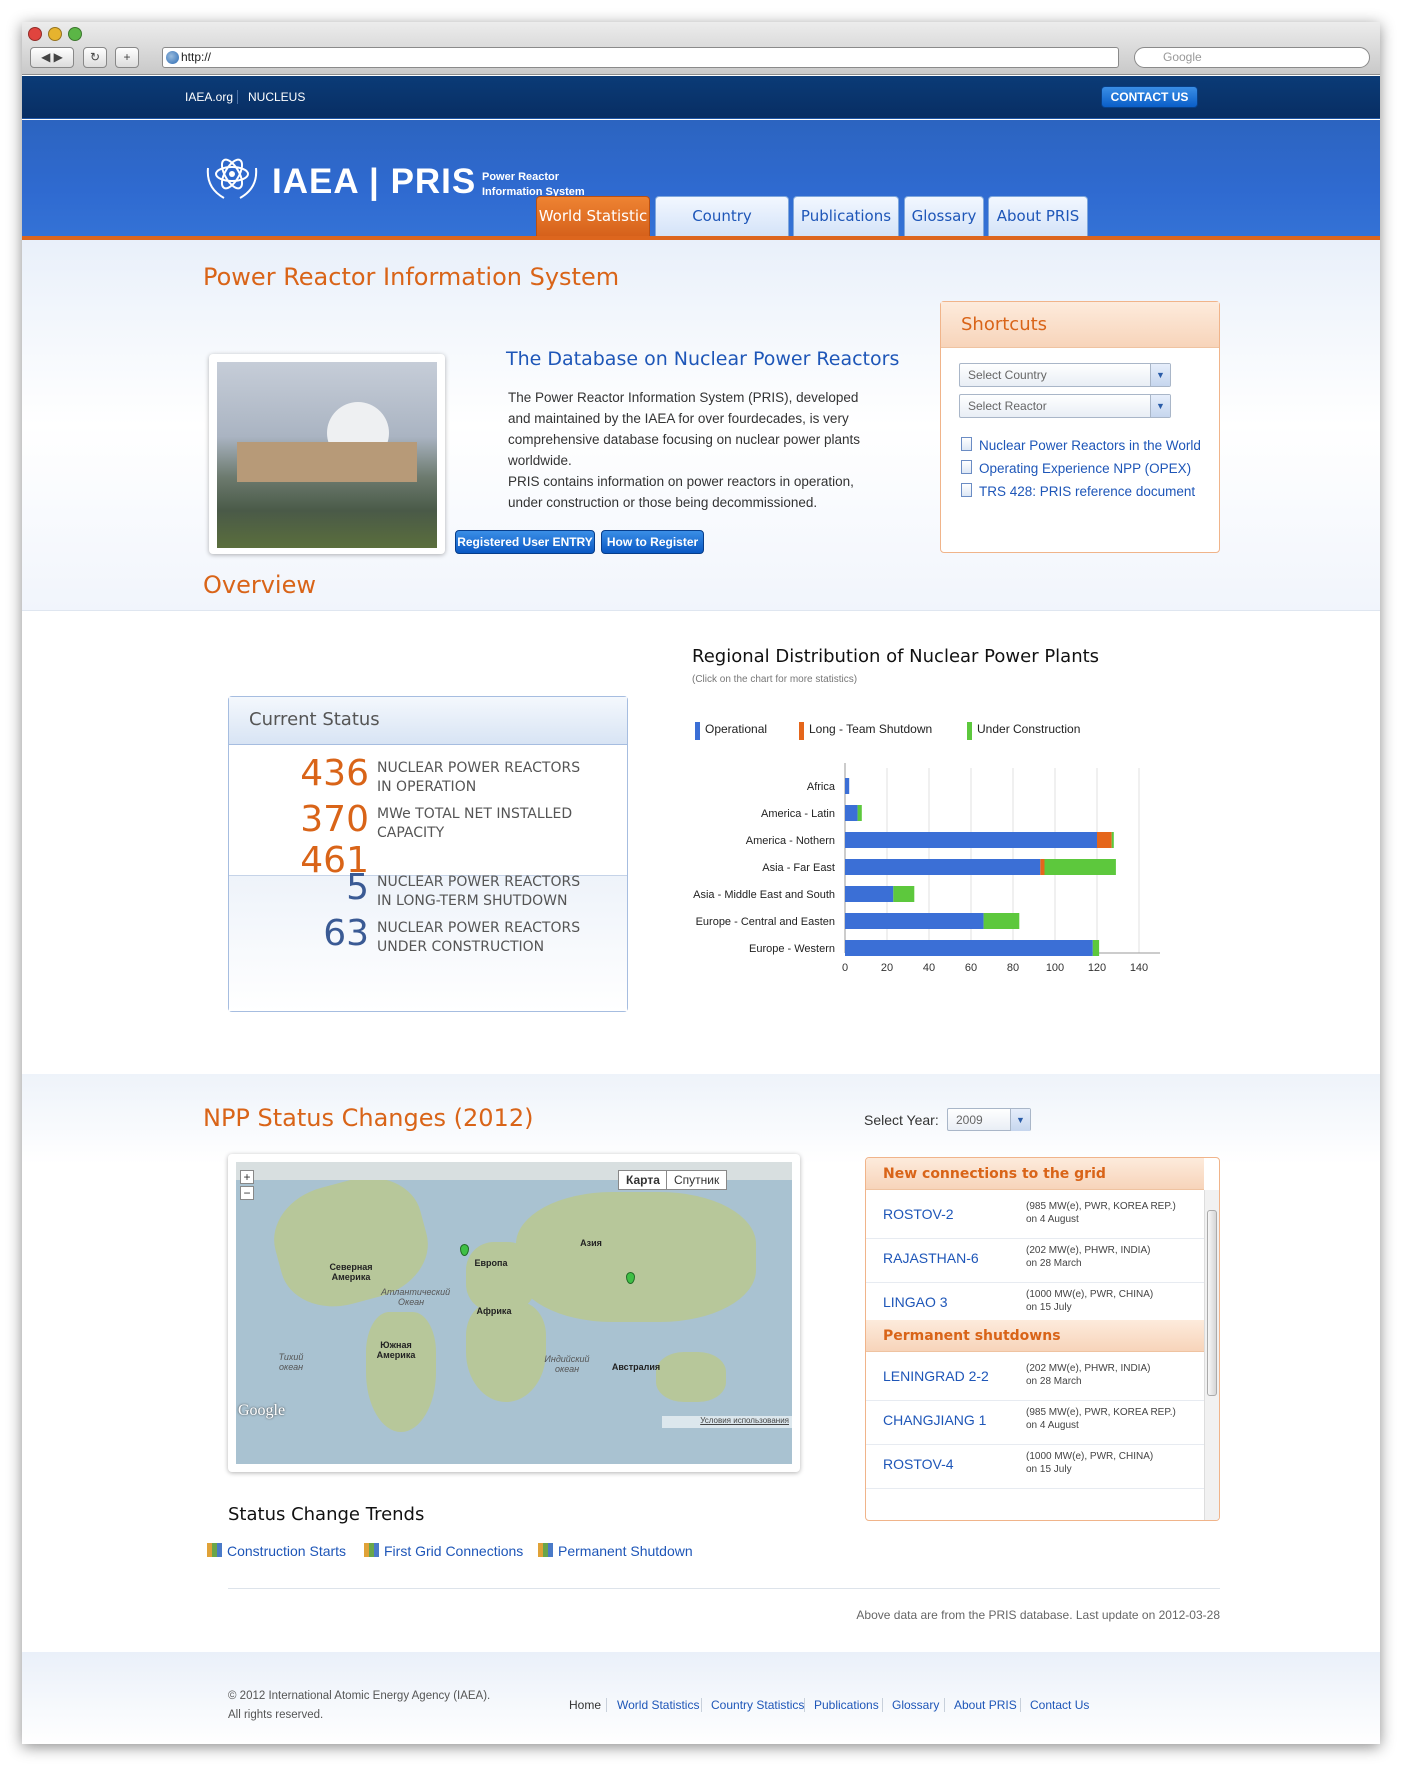 This screenshot has width=1427, height=1771. What do you see at coordinates (821, 787) in the screenshot?
I see `category-label: Africa` at bounding box center [821, 787].